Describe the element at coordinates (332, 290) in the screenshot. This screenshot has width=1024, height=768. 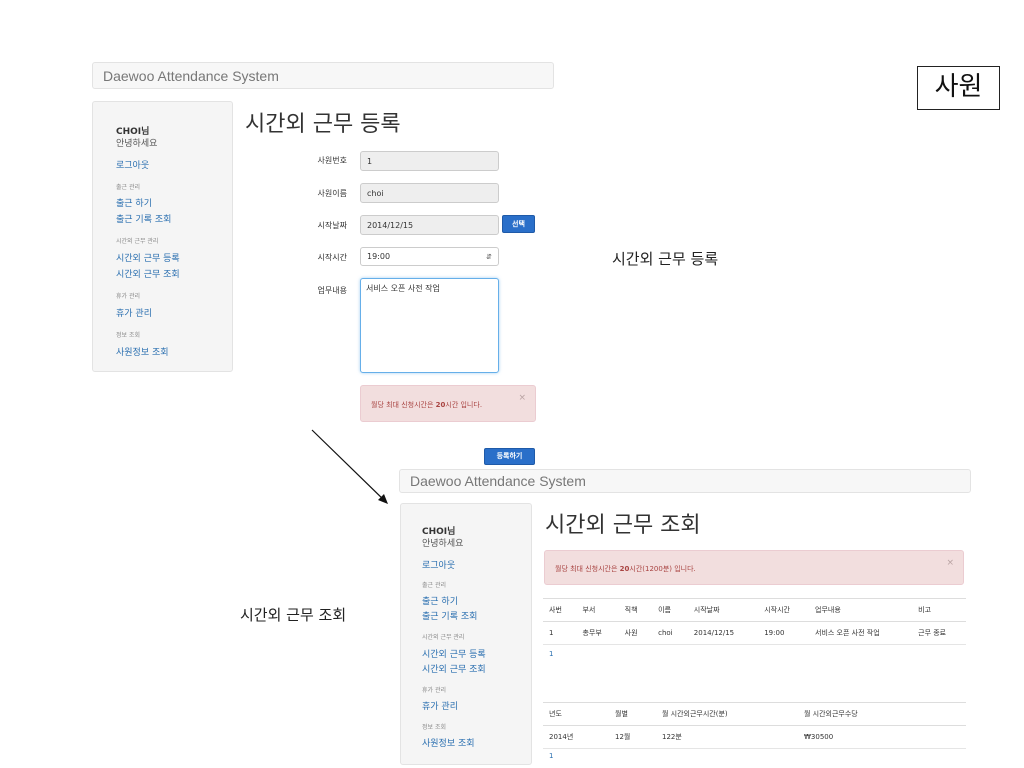
I see `work-content-label: 업무내용` at that location.